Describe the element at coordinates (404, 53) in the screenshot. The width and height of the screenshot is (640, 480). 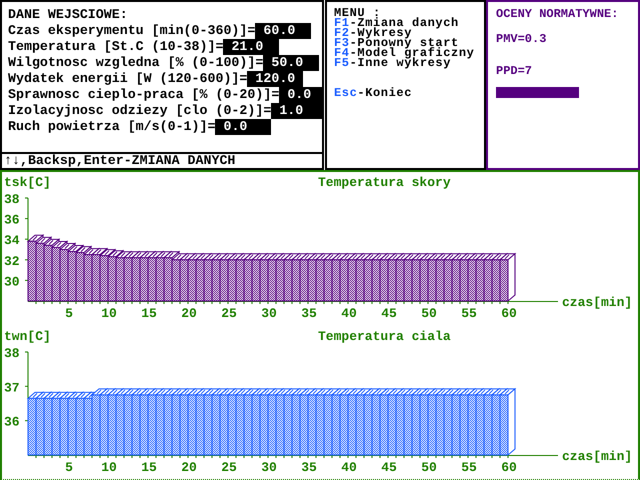
I see `menu-item: F4-Model graficzny` at that location.